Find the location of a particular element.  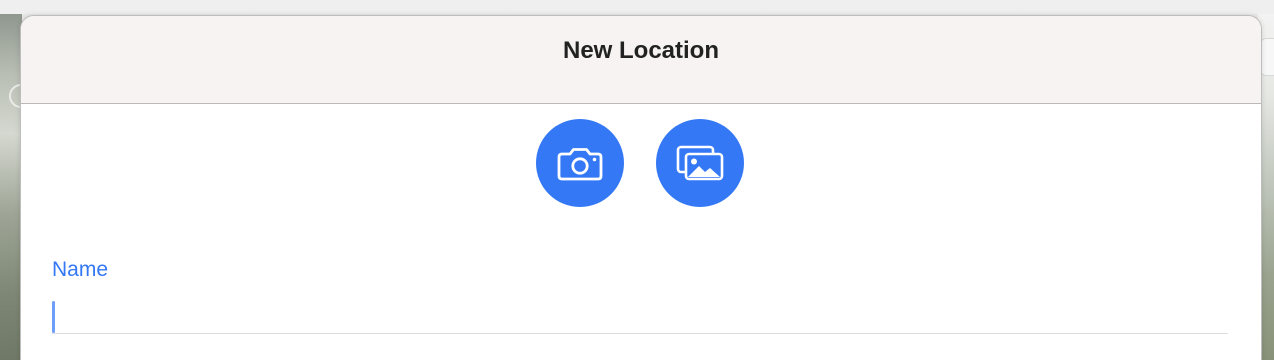

name-input is located at coordinates (640, 316).